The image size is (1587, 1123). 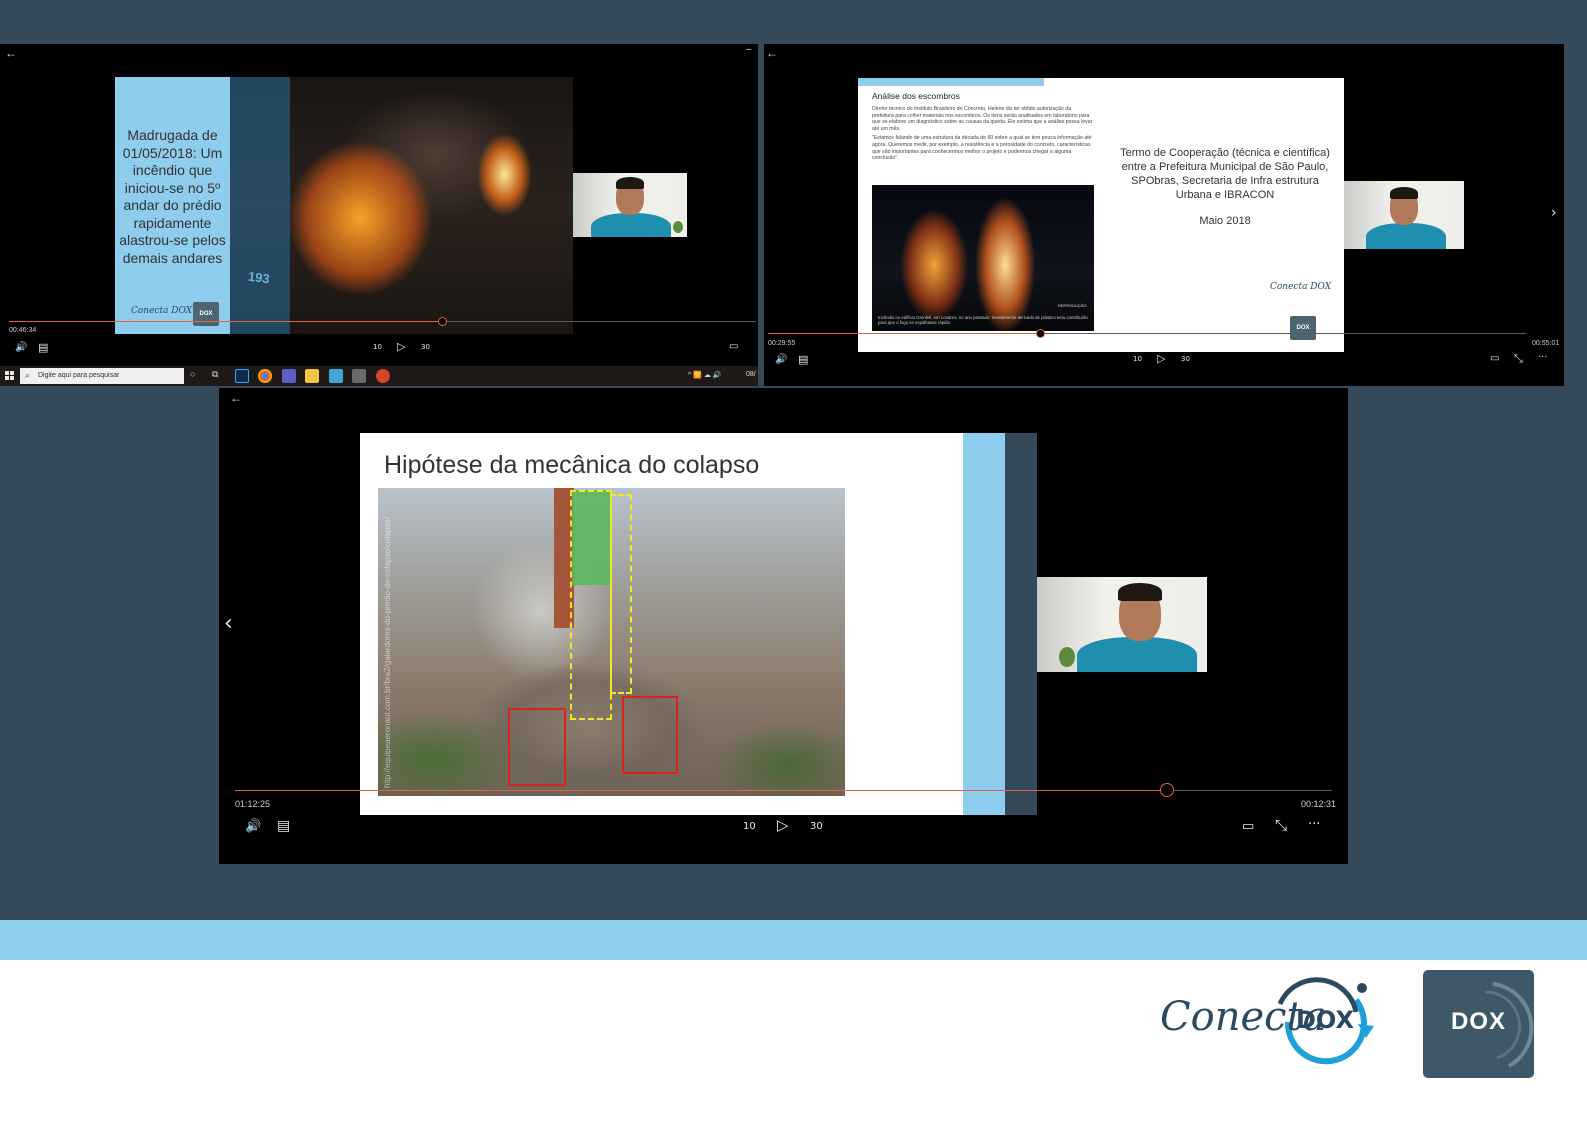 What do you see at coordinates (984, 624) in the screenshot?
I see `slide-blue-strip` at bounding box center [984, 624].